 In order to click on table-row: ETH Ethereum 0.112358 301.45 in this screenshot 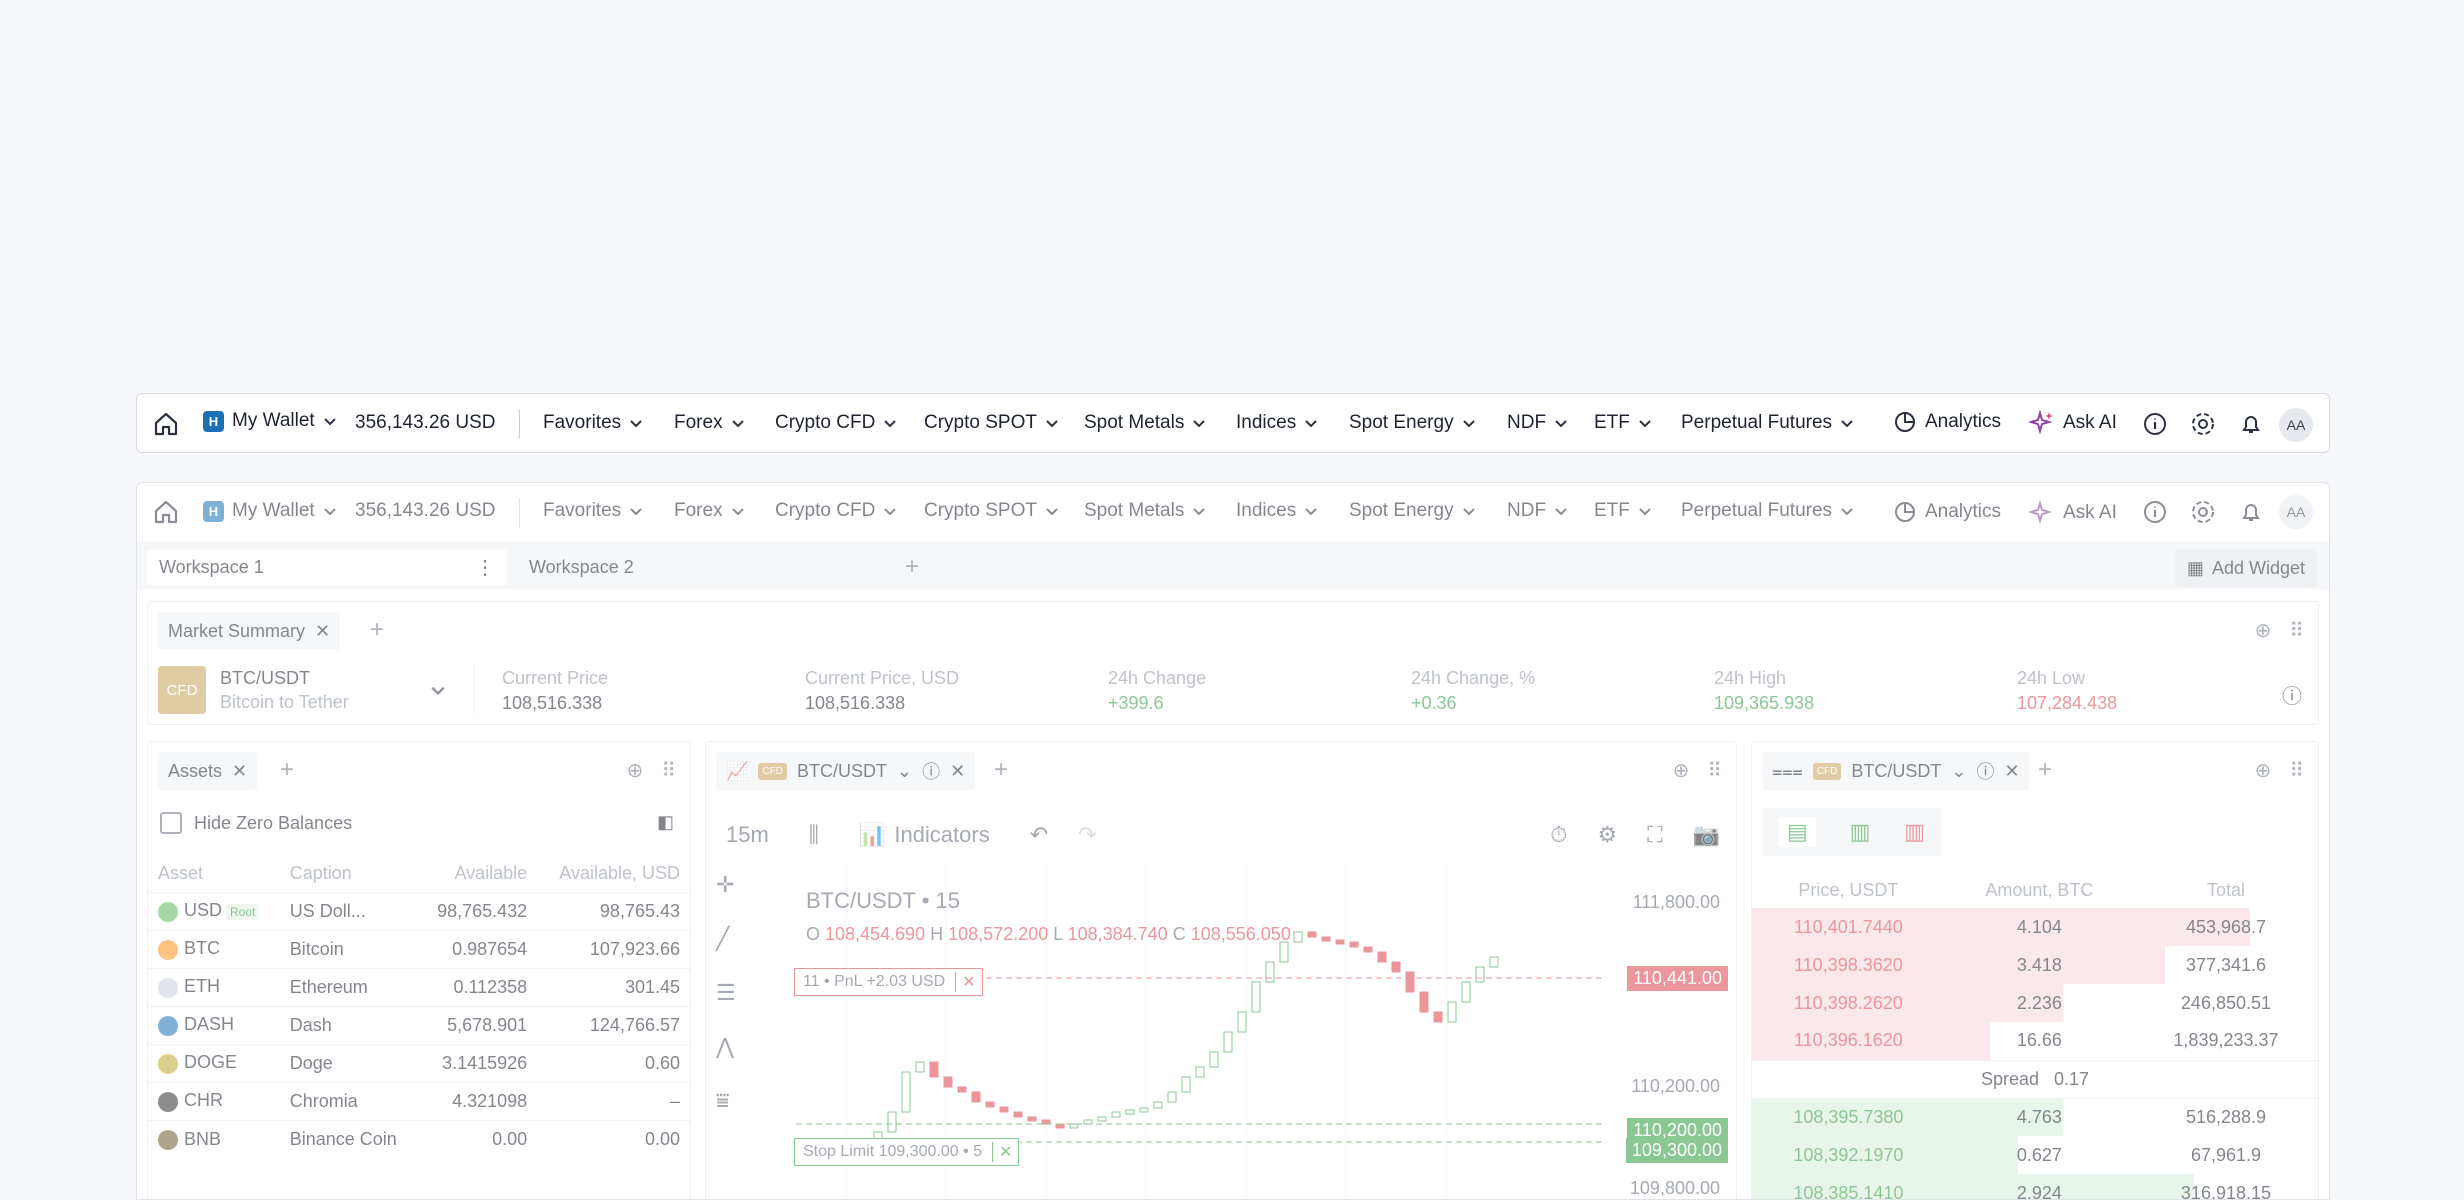, I will do `click(419, 986)`.